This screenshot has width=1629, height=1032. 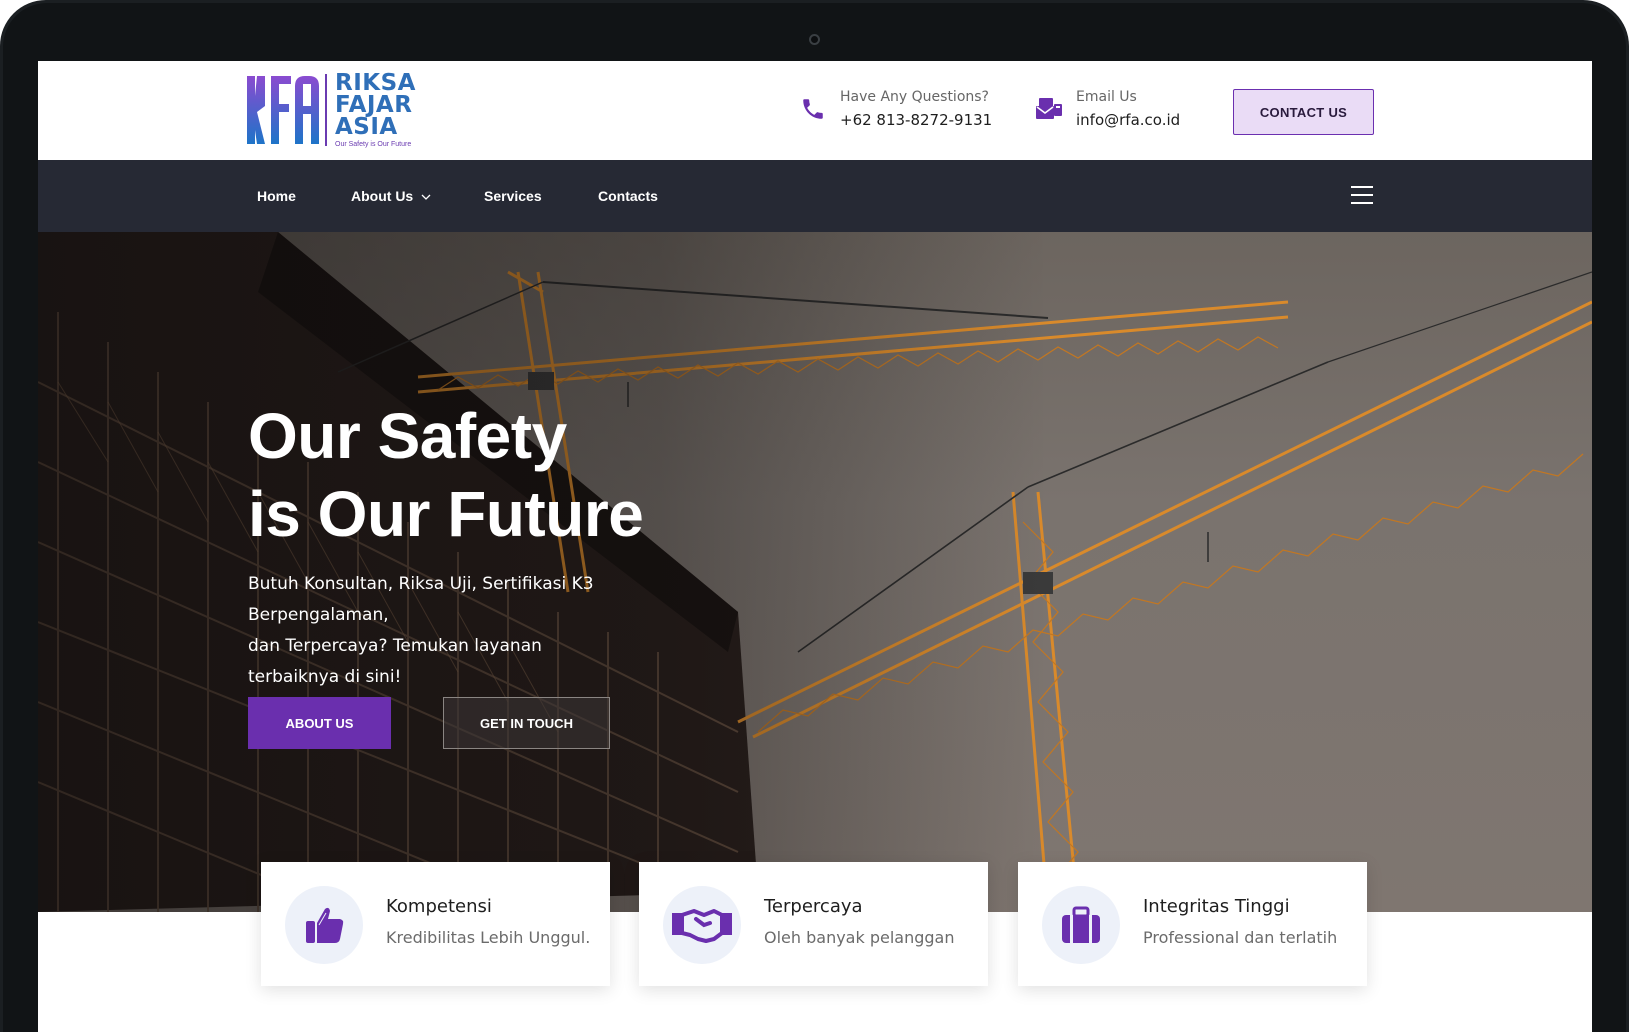 What do you see at coordinates (373, 144) in the screenshot?
I see `logo-tagline: Our Safety is Our Future` at bounding box center [373, 144].